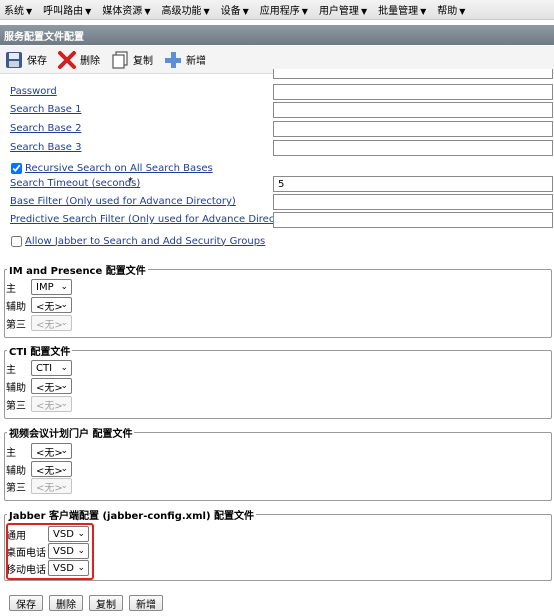 This screenshot has height=616, width=554. What do you see at coordinates (16, 386) in the screenshot?
I see `cti-secondary-row: 辅助` at bounding box center [16, 386].